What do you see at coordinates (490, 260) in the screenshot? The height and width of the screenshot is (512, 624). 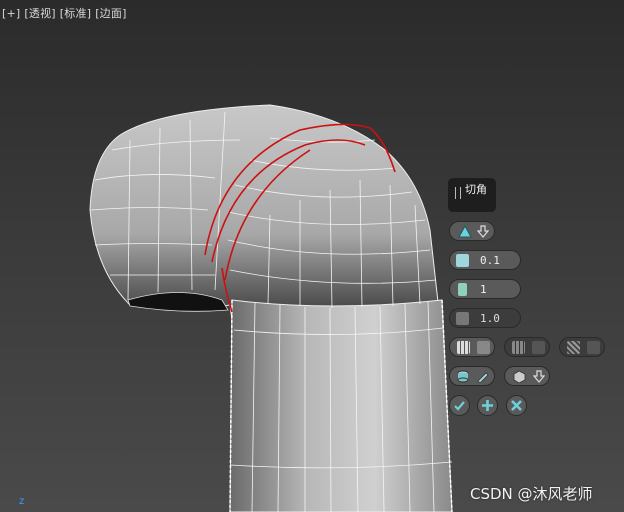 I see `chamfer-amount-value: 0.1` at bounding box center [490, 260].